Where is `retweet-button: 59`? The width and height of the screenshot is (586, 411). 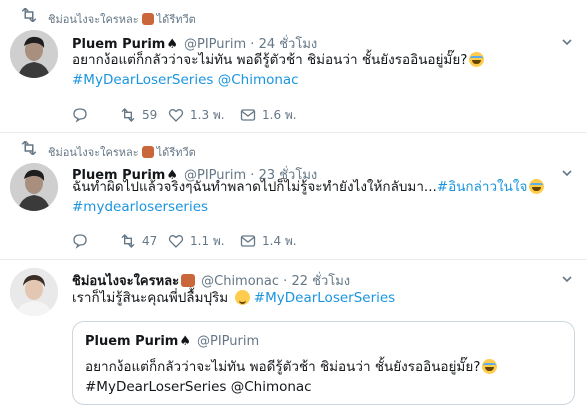 retweet-button: 59 is located at coordinates (138, 115).